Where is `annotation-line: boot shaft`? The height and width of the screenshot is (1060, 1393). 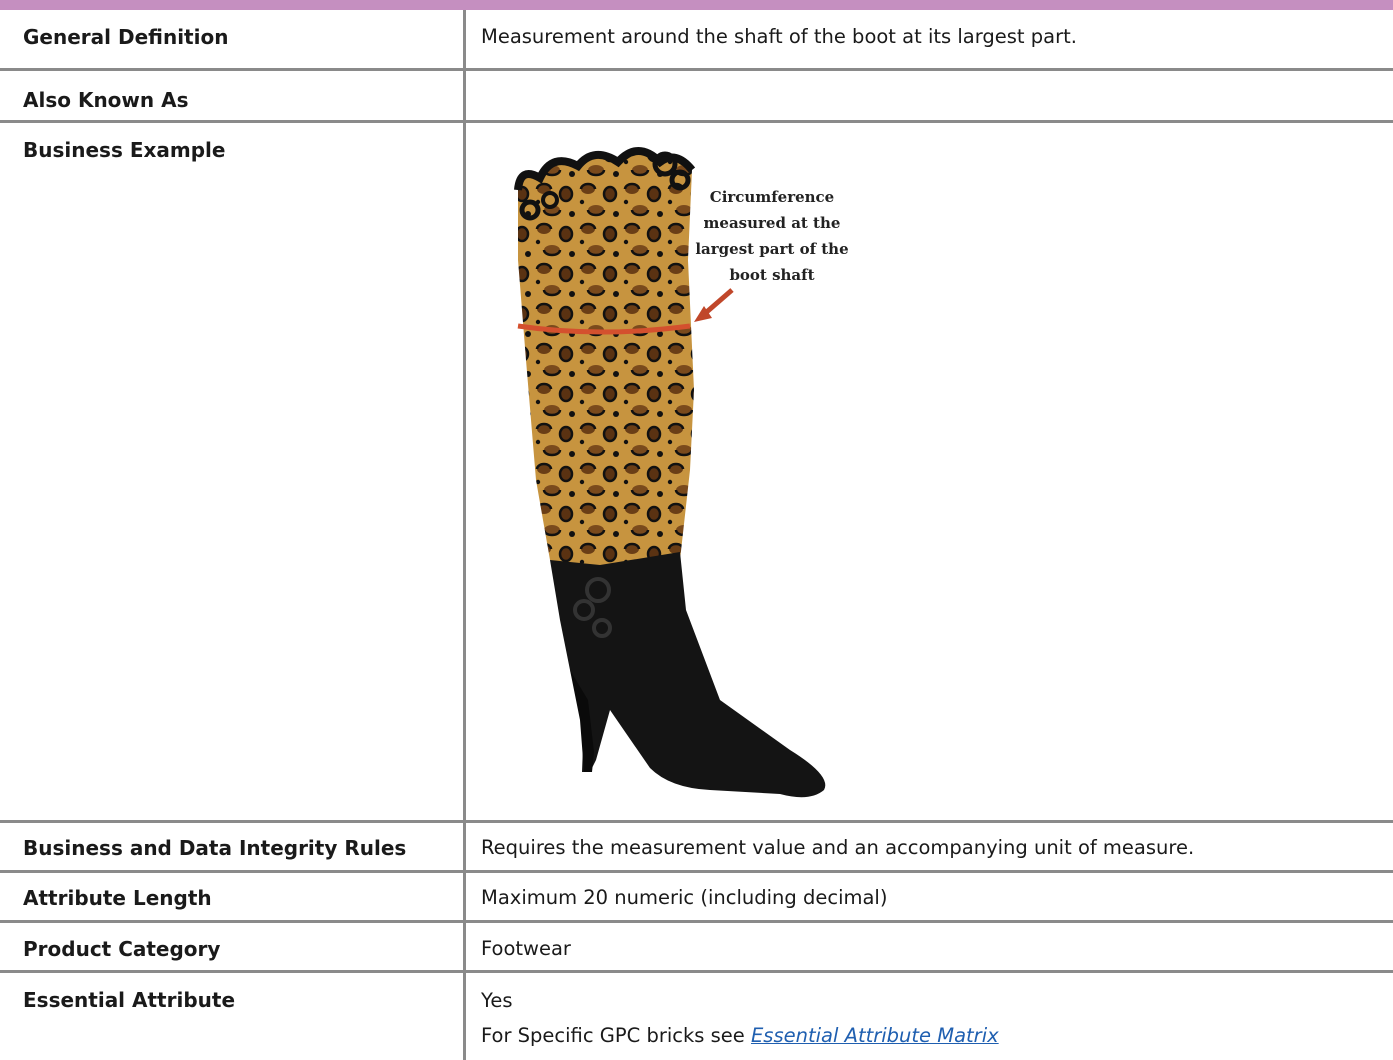
annotation-line: boot shaft is located at coordinates (771, 275).